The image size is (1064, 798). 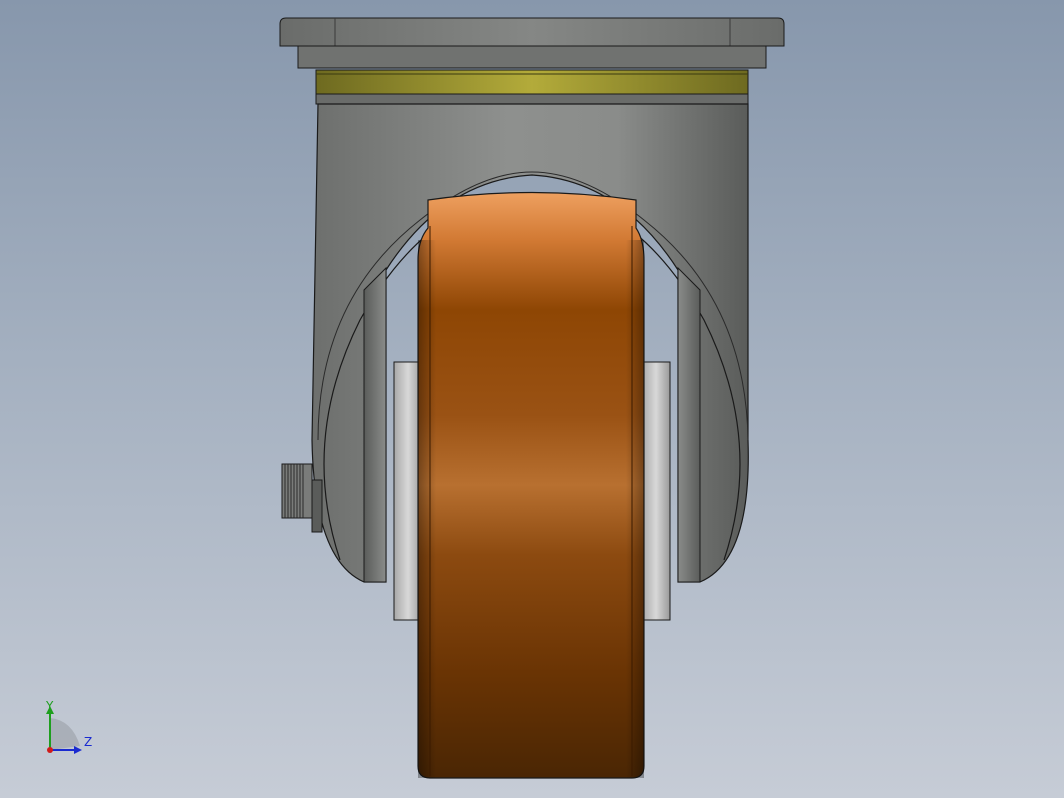 I want to click on z-axis-label: Z, so click(x=88, y=742).